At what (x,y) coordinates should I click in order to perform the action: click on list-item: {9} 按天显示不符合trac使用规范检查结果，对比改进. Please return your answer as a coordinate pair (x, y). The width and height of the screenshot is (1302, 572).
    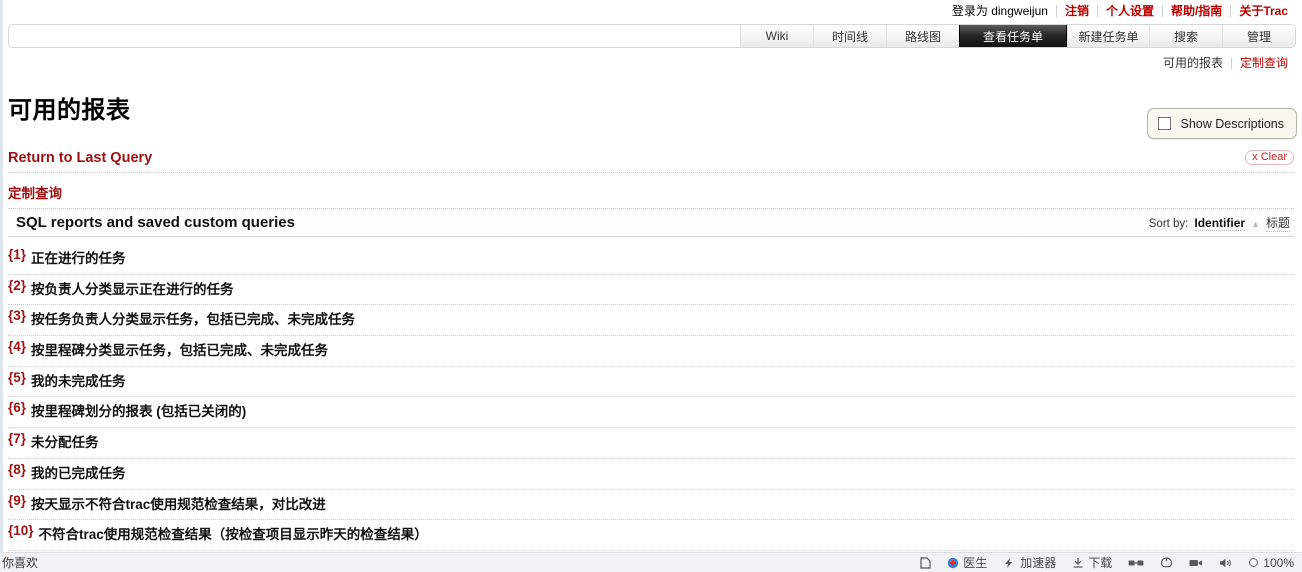
    Looking at the image, I should click on (651, 505).